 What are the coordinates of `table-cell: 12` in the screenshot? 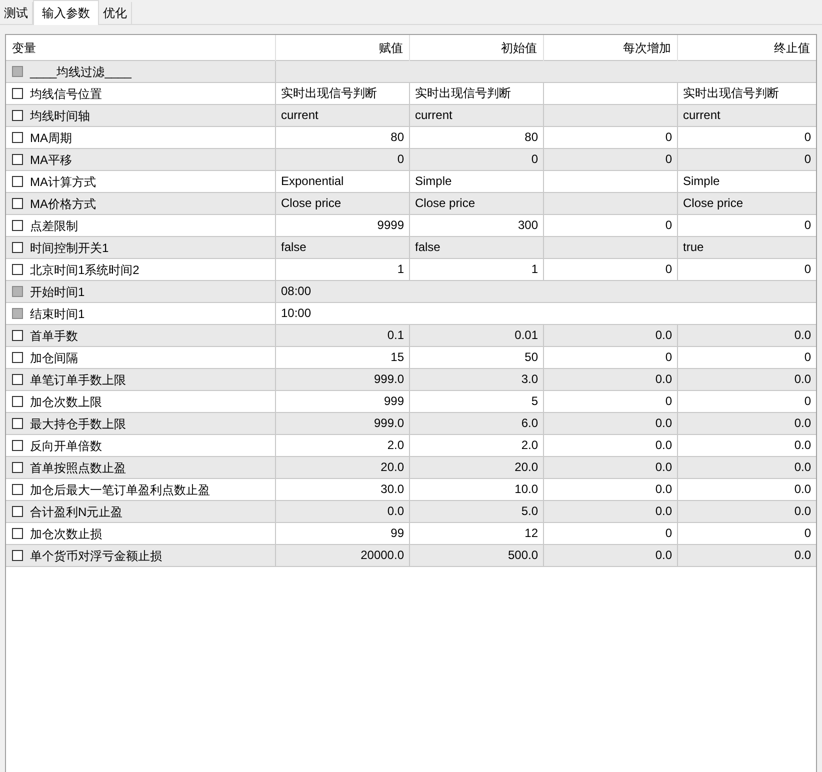 It's located at (477, 533).